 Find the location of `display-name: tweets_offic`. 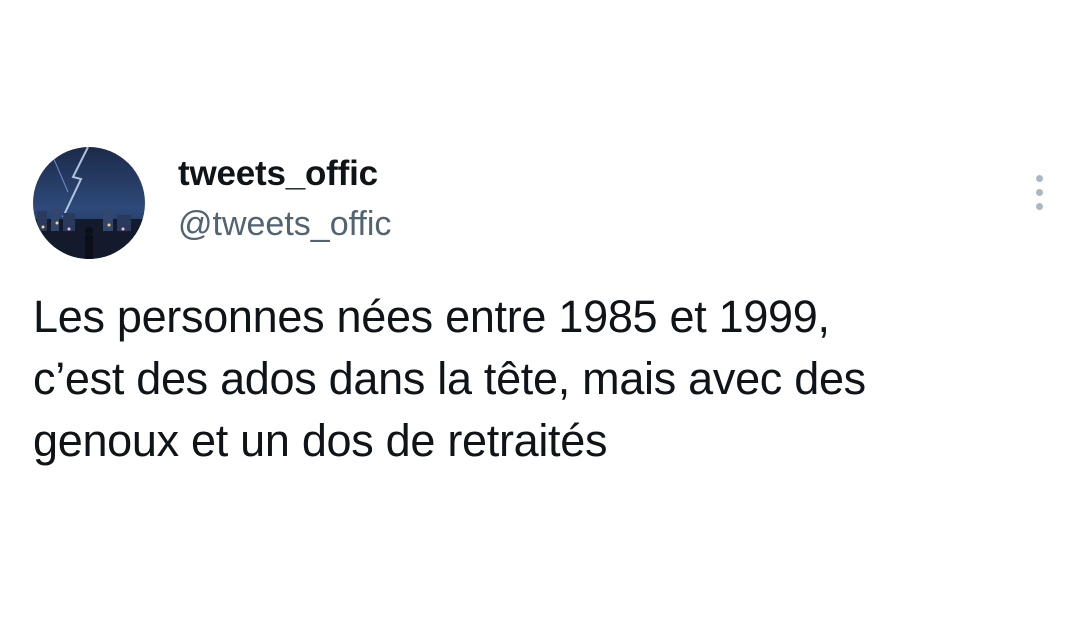

display-name: tweets_offic is located at coordinates (284, 174).